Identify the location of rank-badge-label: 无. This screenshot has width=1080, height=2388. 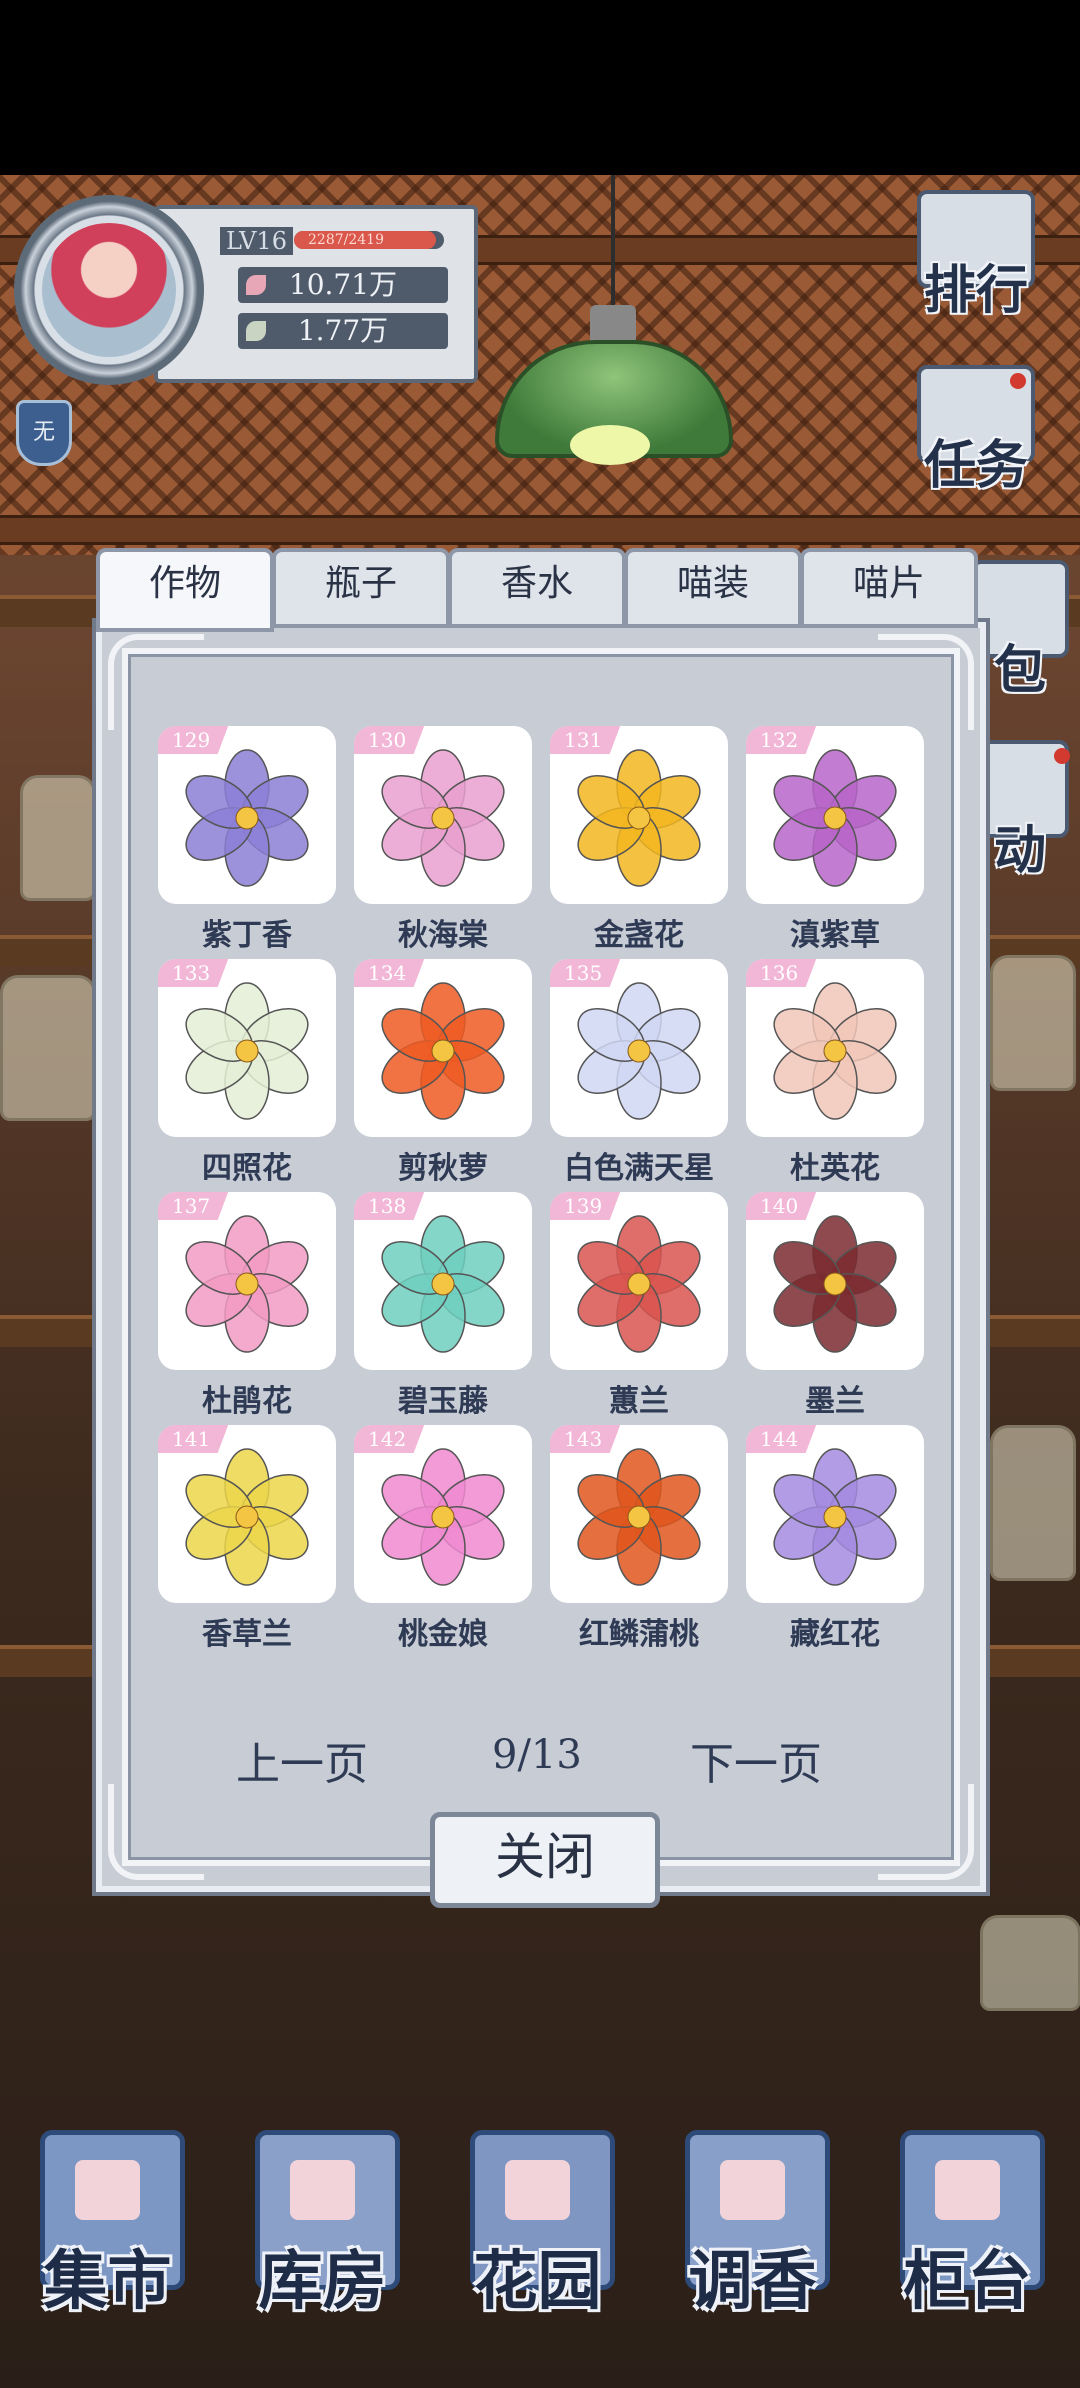
(43, 432).